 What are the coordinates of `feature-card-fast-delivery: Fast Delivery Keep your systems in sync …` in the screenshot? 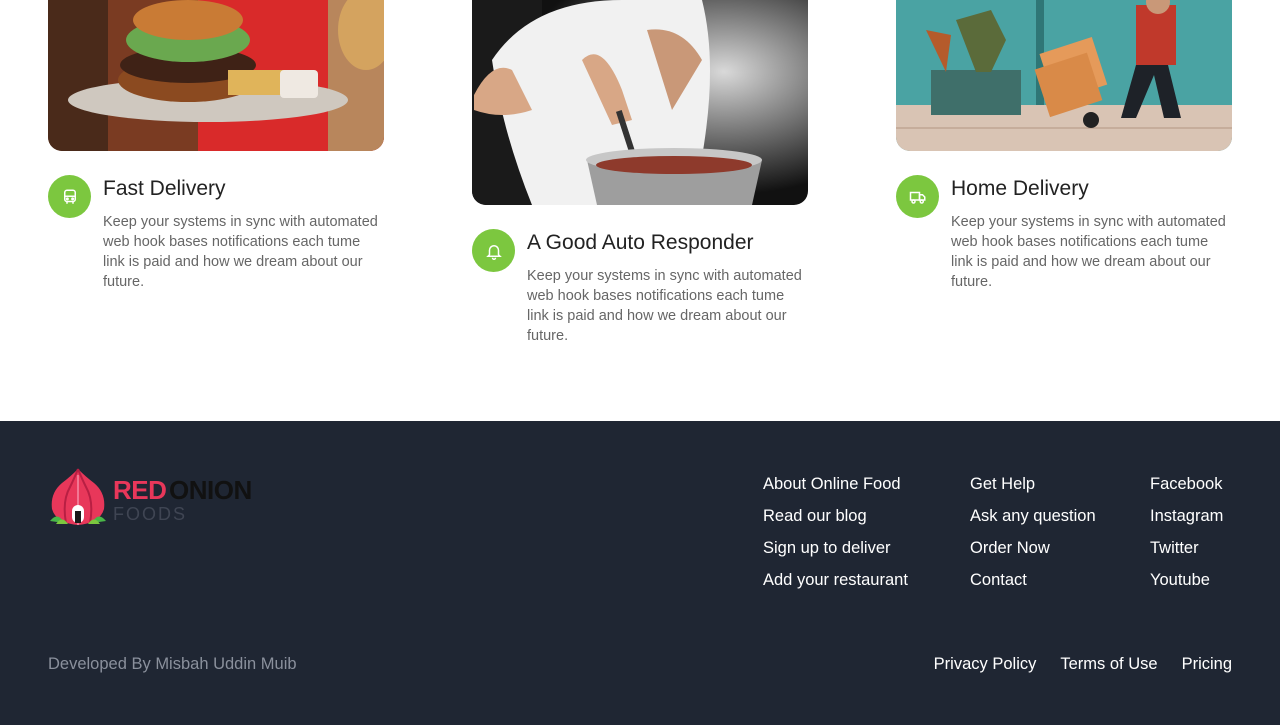 It's located at (216, 146).